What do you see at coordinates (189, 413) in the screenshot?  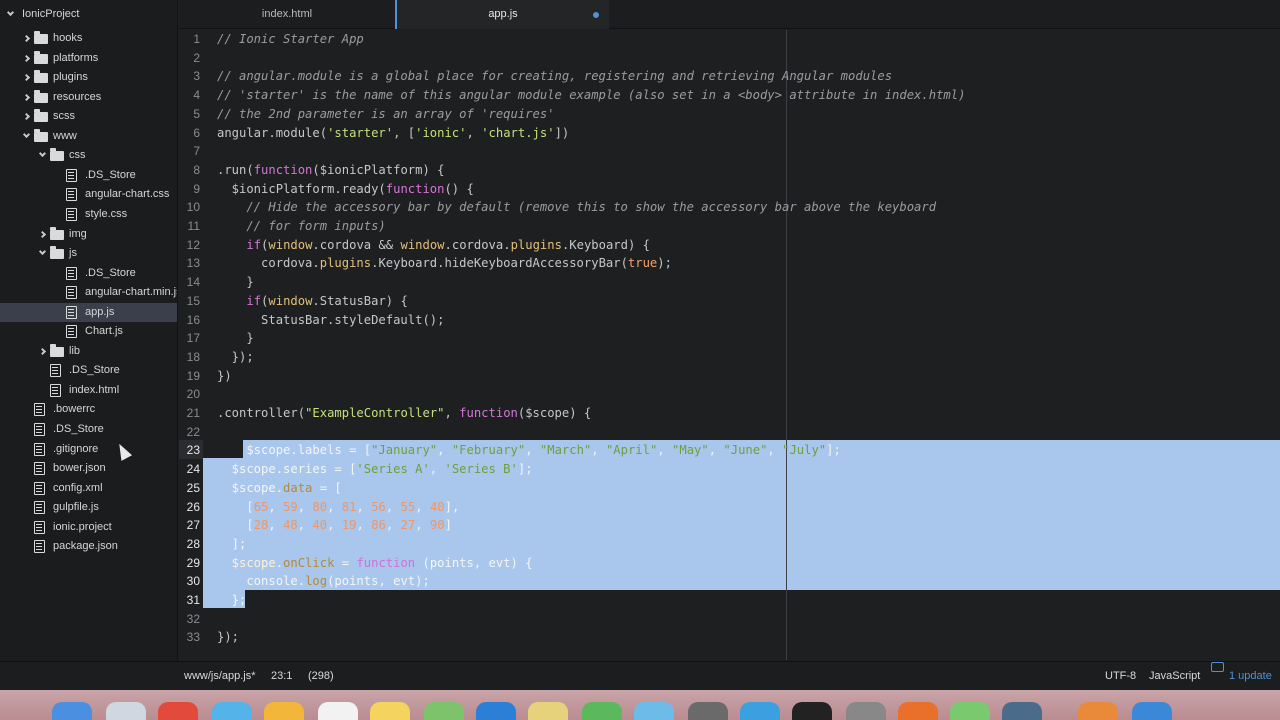 I see `line-number: 21` at bounding box center [189, 413].